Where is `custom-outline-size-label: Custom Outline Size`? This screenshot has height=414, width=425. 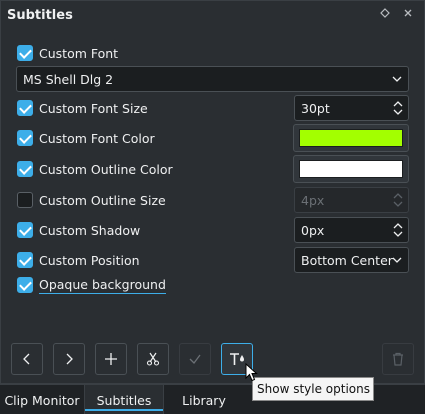 custom-outline-size-label: Custom Outline Size is located at coordinates (102, 200).